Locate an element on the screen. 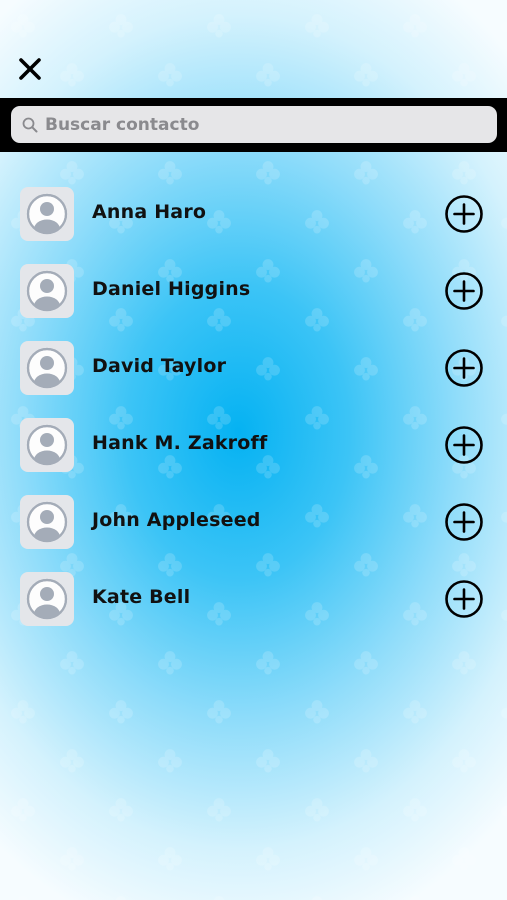  search-bar is located at coordinates (253, 125).